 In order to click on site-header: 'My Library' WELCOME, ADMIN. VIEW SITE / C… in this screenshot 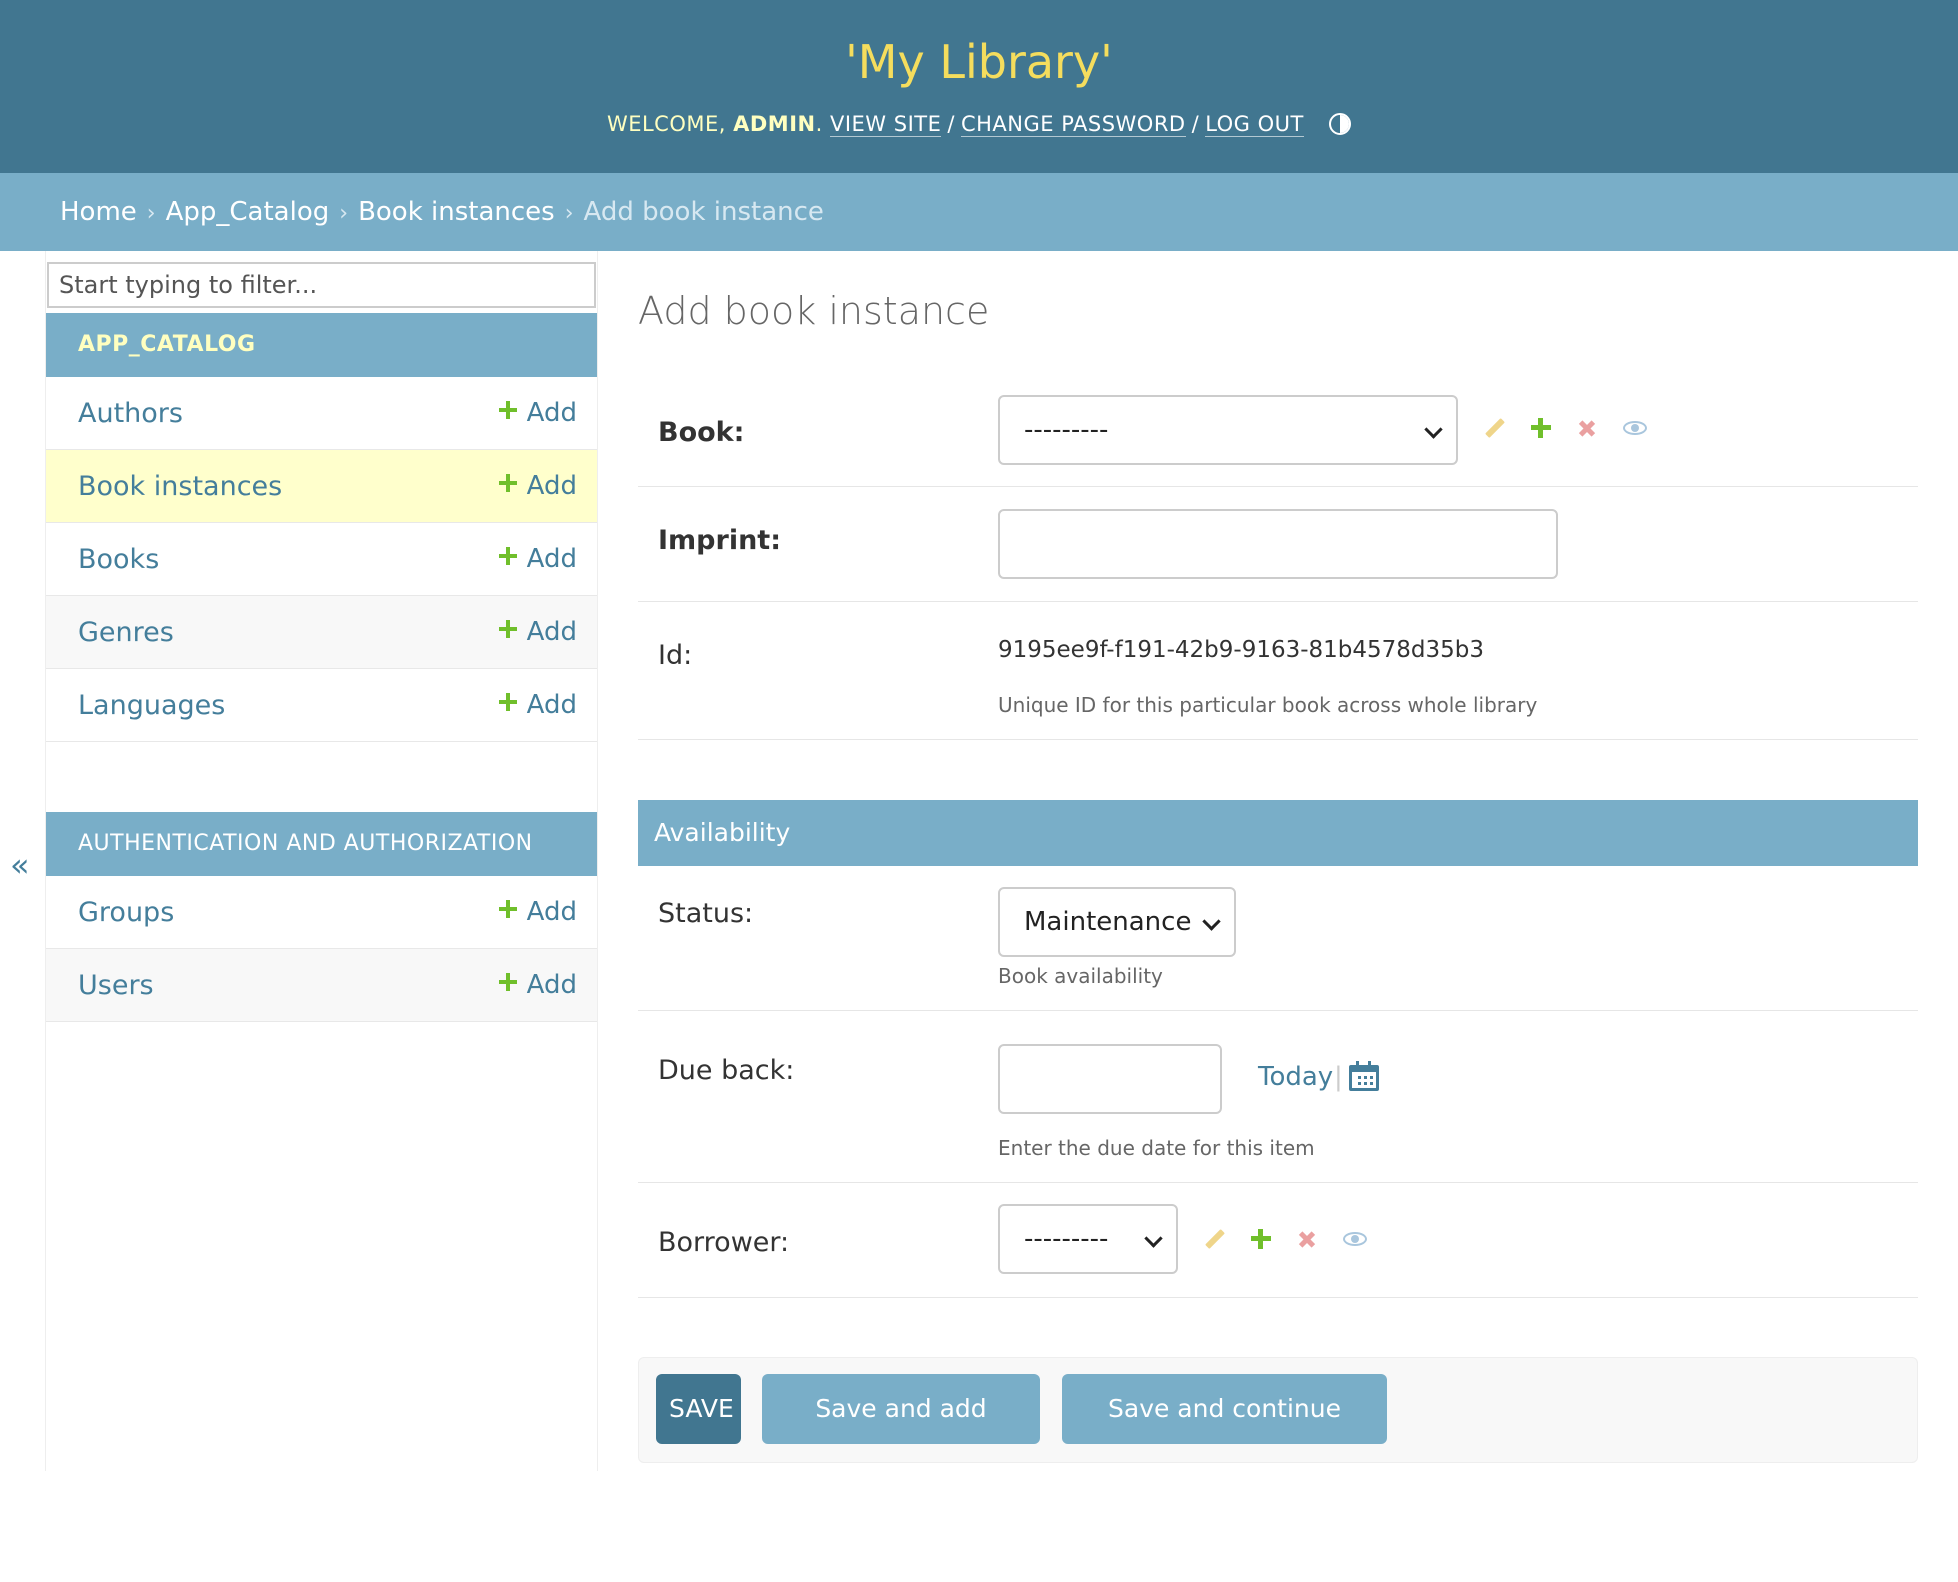, I will do `click(979, 86)`.